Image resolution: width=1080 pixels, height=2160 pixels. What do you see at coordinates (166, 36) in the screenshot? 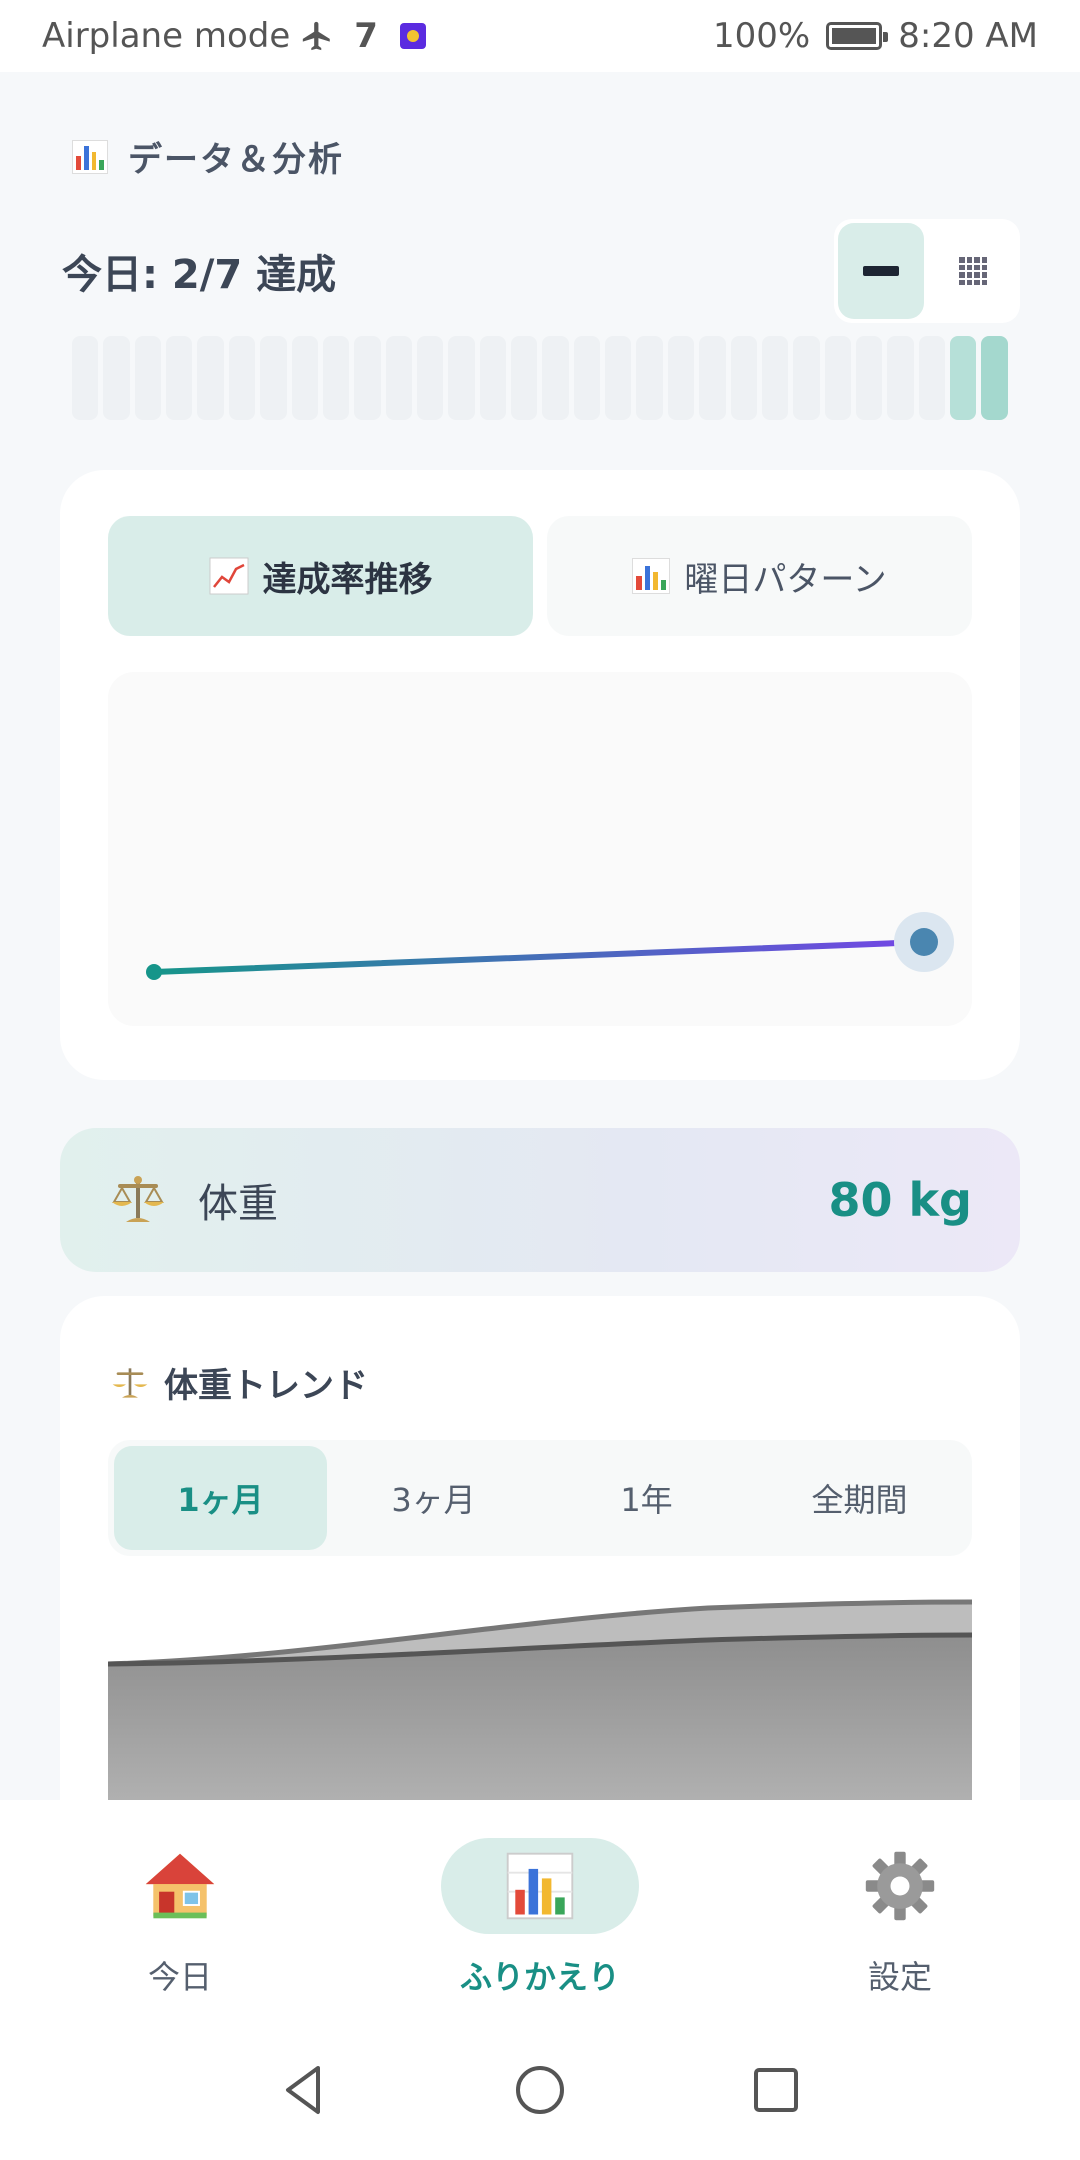
I see `airplane-mode-label: Airplane mode` at bounding box center [166, 36].